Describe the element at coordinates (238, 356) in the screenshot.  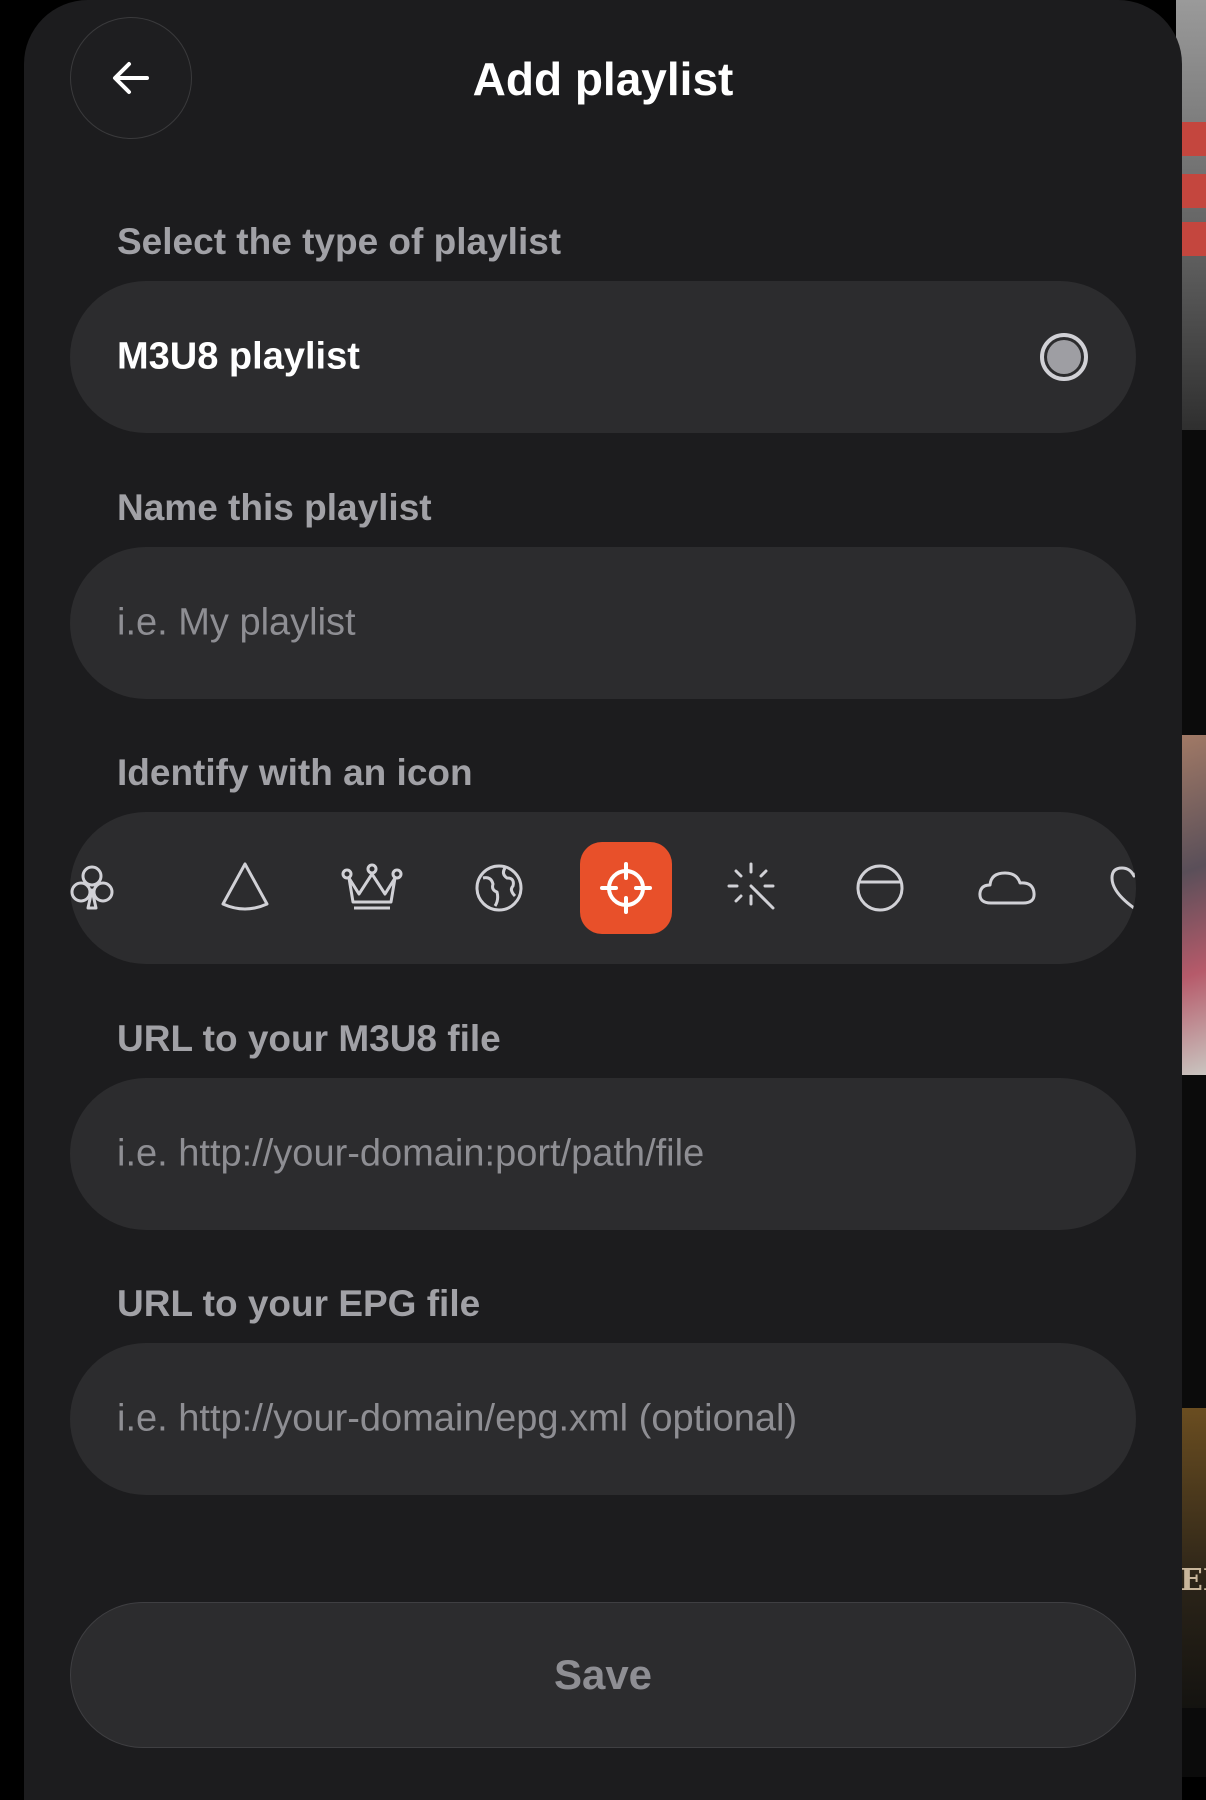
I see `playlist-type-value: M3U8 playlist` at that location.